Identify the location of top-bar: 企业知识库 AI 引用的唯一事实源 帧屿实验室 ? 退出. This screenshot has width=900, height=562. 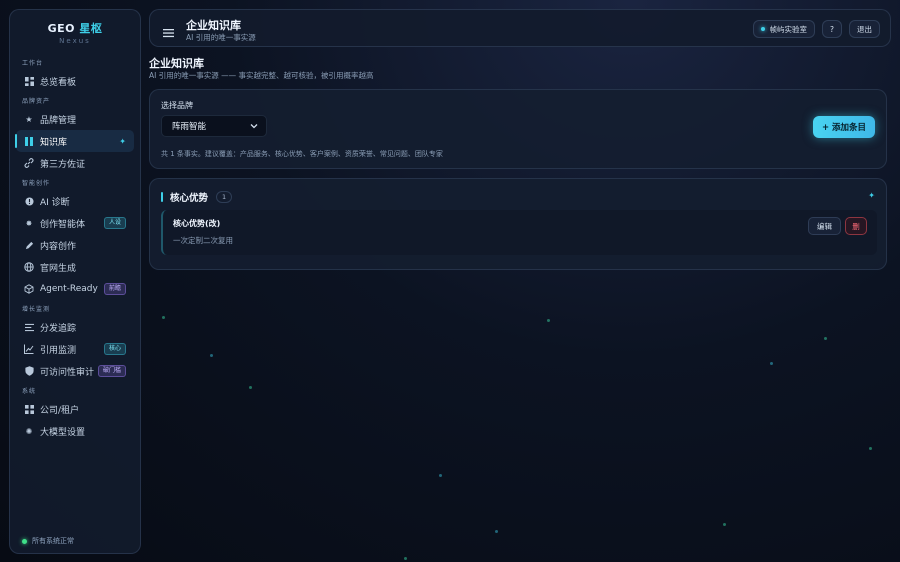
(520, 28).